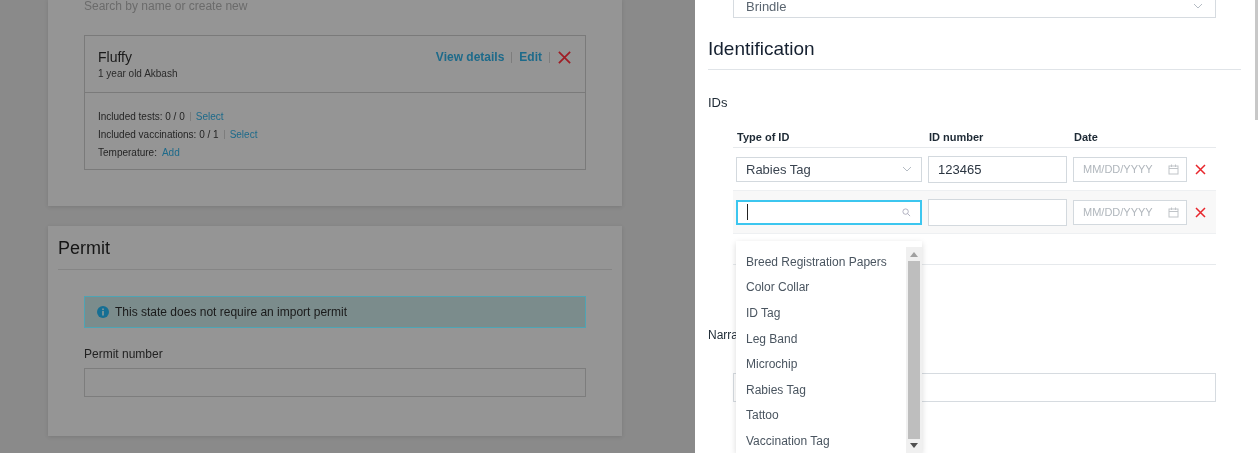  Describe the element at coordinates (957, 138) in the screenshot. I see `column-header: ID number` at that location.